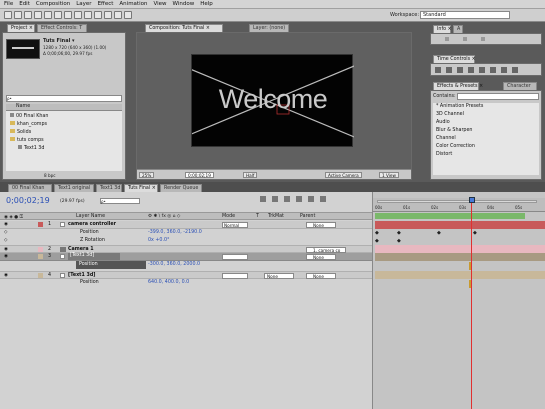  What do you see at coordinates (257, 216) in the screenshot?
I see `column-t: T` at bounding box center [257, 216].